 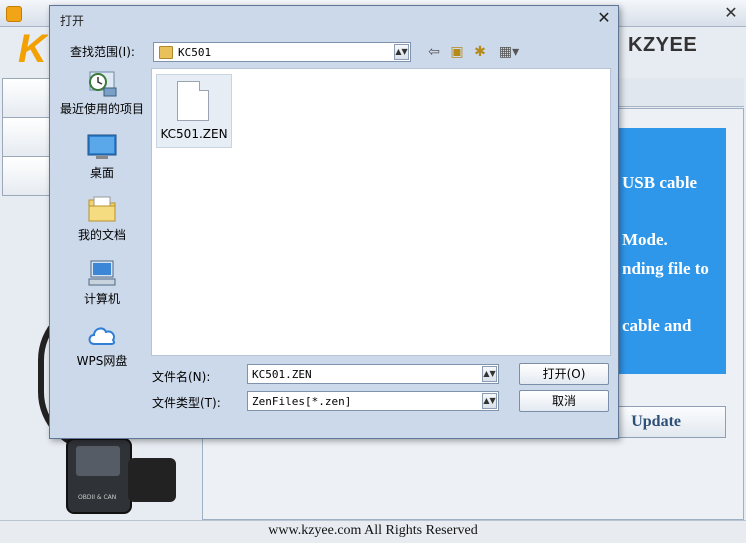 I want to click on filename-value: KC501.ZEN, so click(x=282, y=374).